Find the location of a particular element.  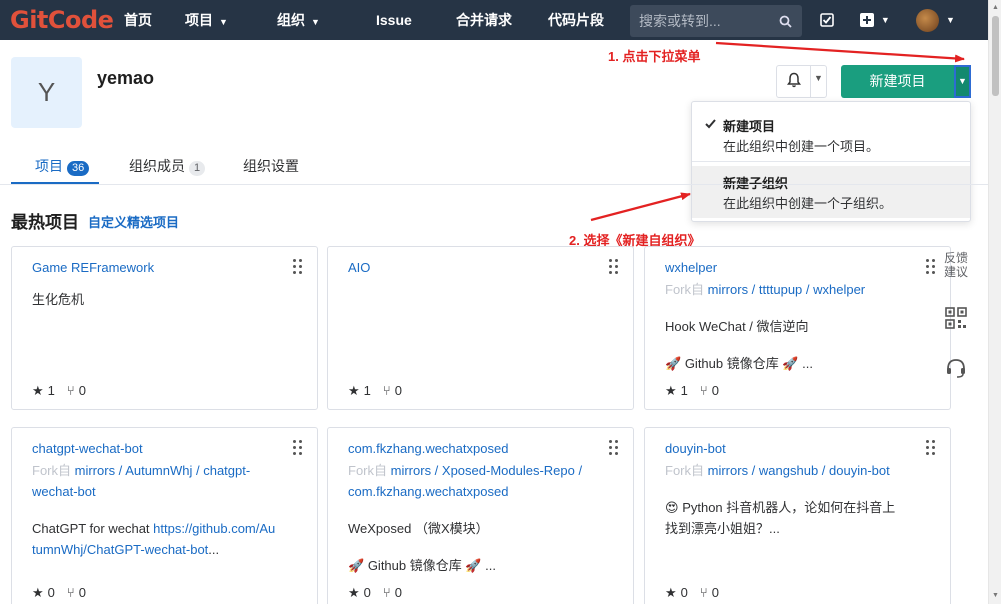

tab-settings: 组织设置 is located at coordinates (271, 174).